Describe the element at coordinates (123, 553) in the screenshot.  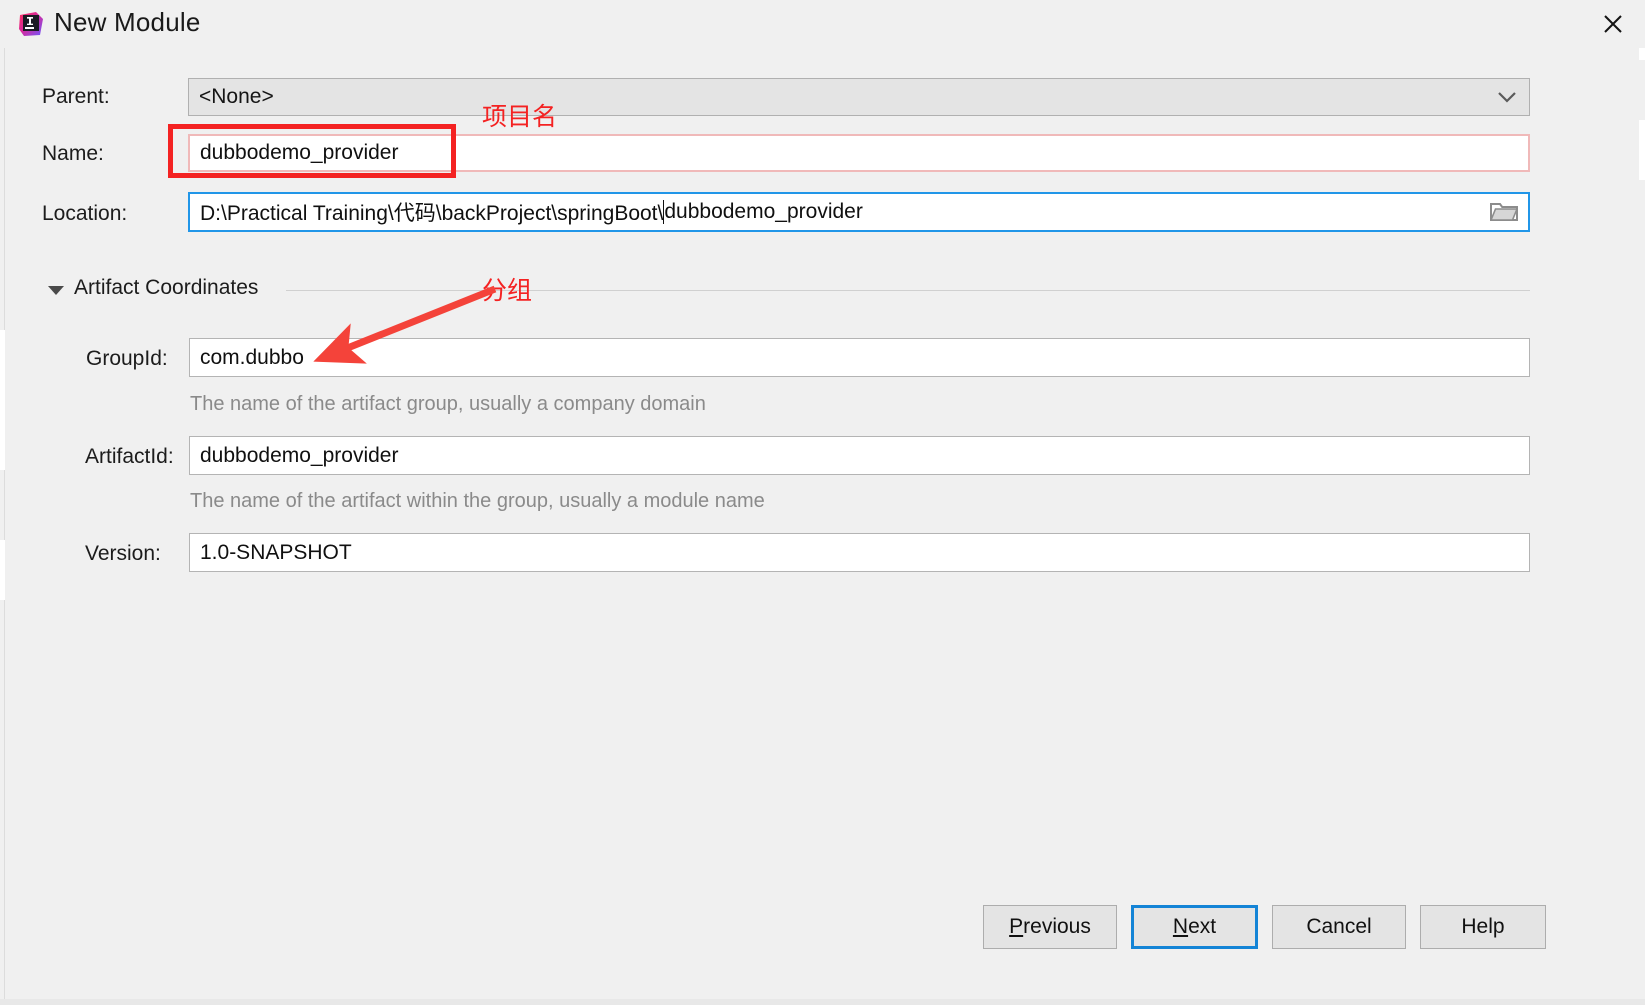
I see `version-label: Version:` at that location.